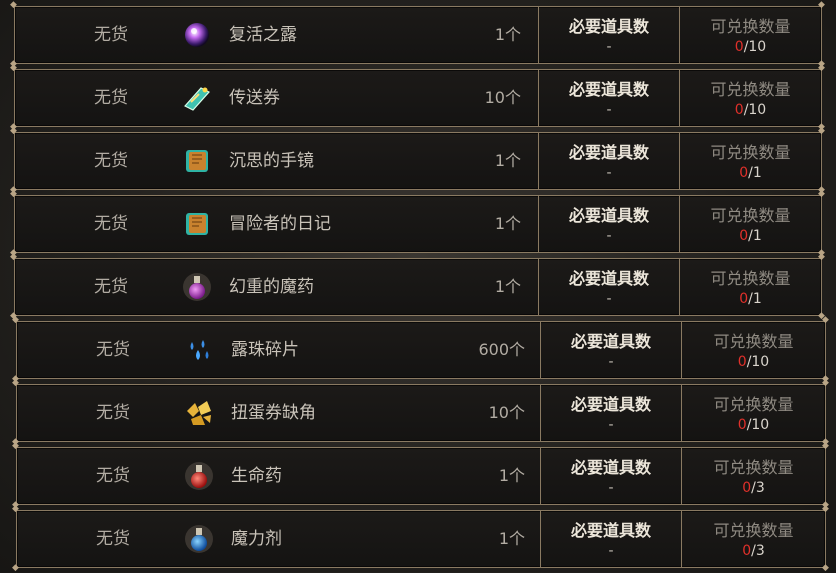 This screenshot has height=573, width=836. I want to click on shop-row-0: ◆ ◆ ◆ ◆ 无货 复活之露 1个 必要道具数 - 可兑换数量 0/10, so click(417, 35).